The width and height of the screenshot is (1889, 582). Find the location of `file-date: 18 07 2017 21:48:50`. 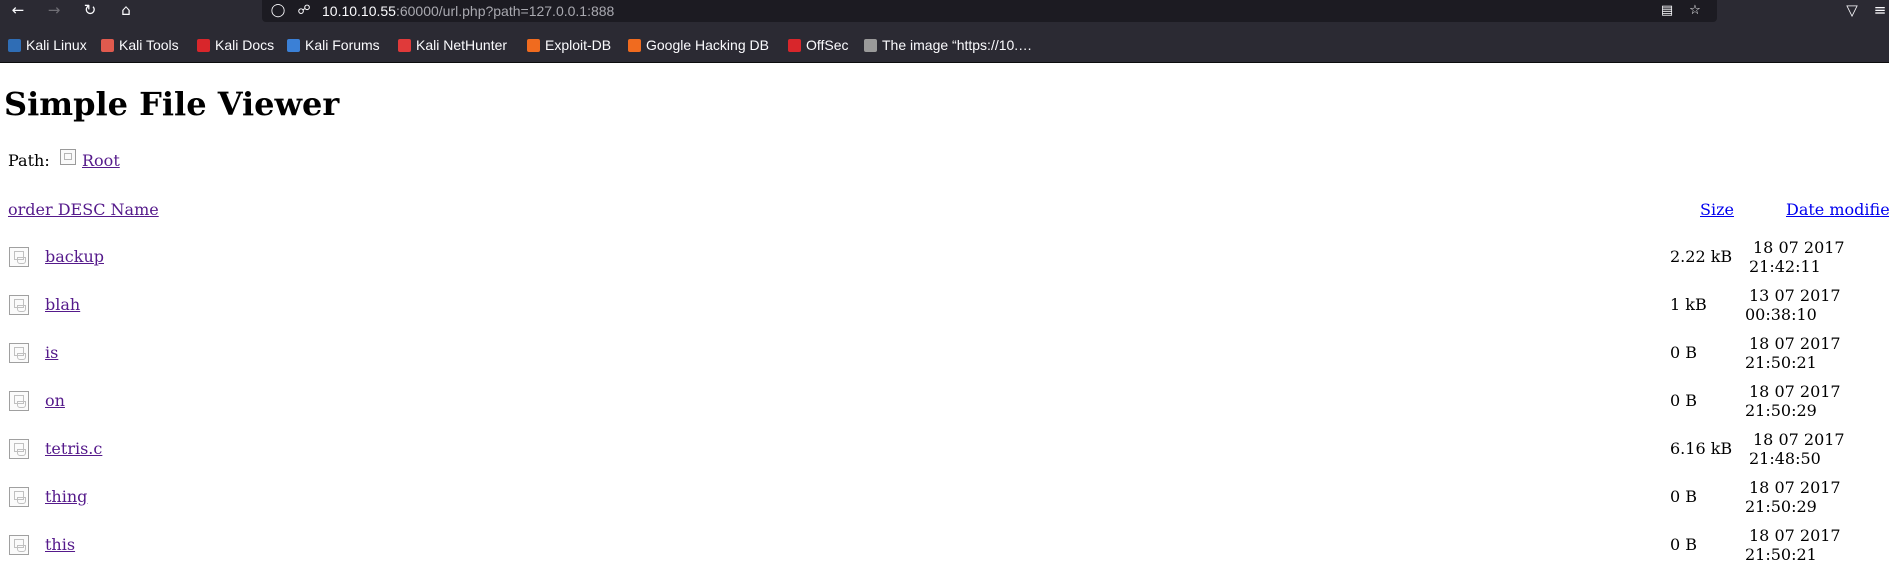

file-date: 18 07 2017 21:48:50 is located at coordinates (1797, 449).